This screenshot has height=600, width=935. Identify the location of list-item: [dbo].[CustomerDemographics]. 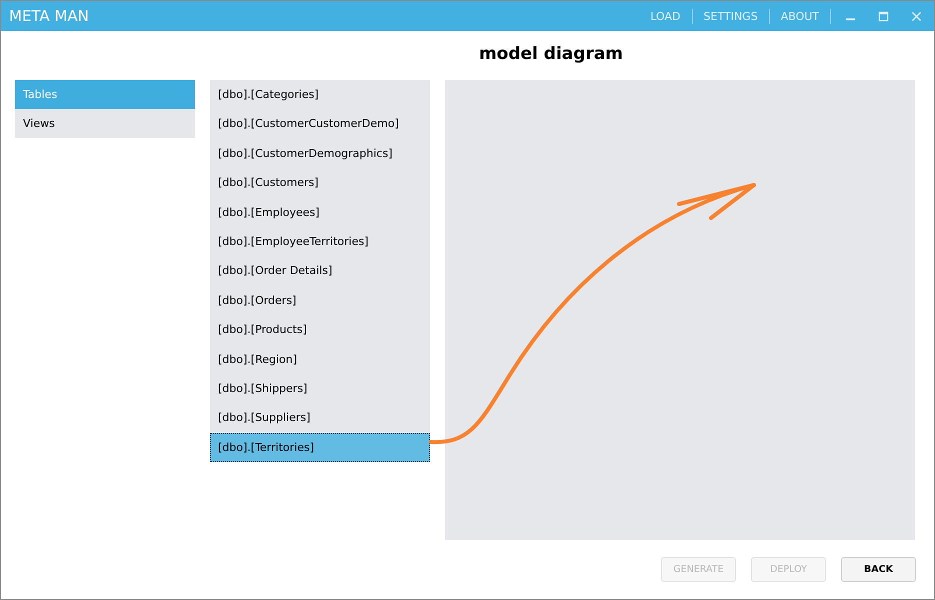
(320, 153).